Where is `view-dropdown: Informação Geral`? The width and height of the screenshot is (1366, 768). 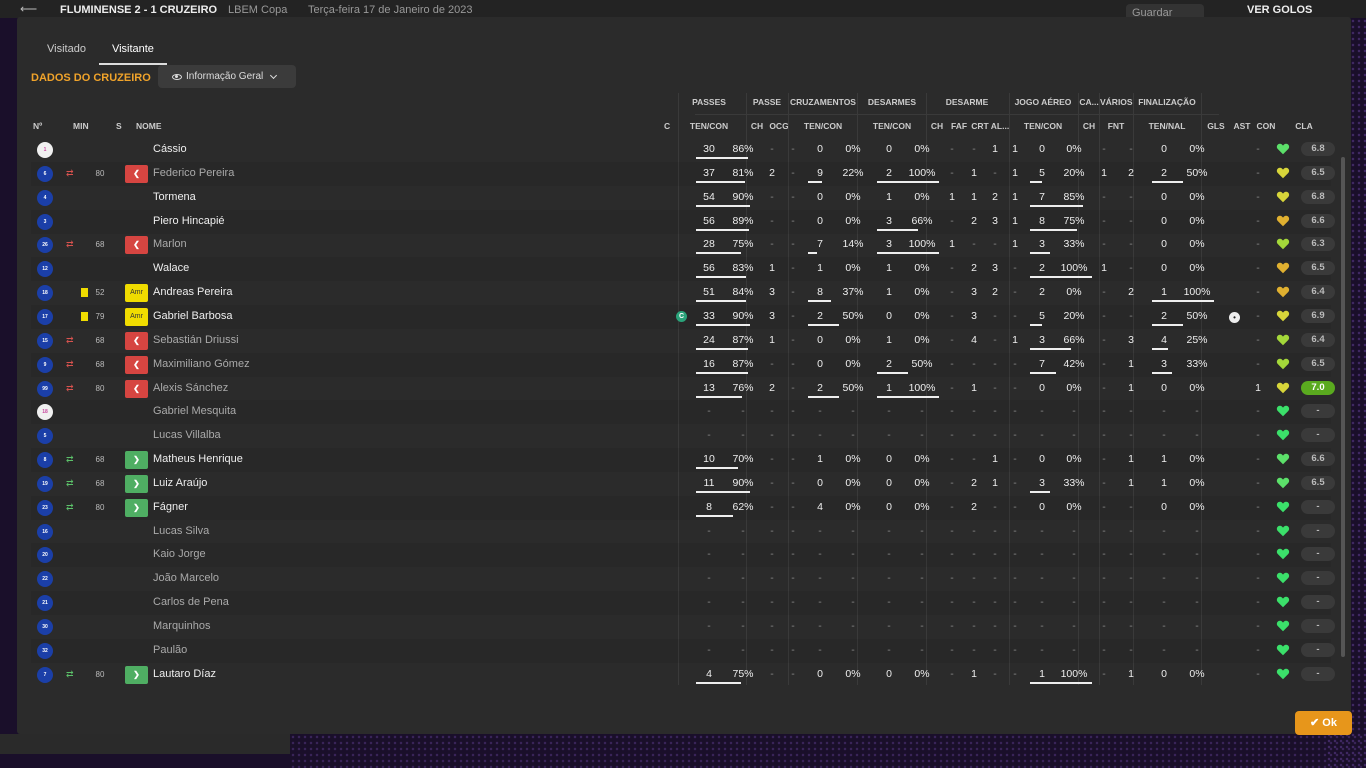 view-dropdown: Informação Geral is located at coordinates (227, 76).